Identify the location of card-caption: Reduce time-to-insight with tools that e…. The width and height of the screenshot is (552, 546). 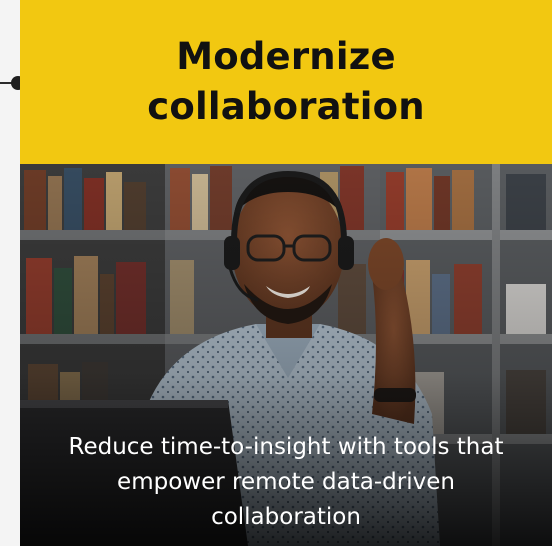
(286, 482).